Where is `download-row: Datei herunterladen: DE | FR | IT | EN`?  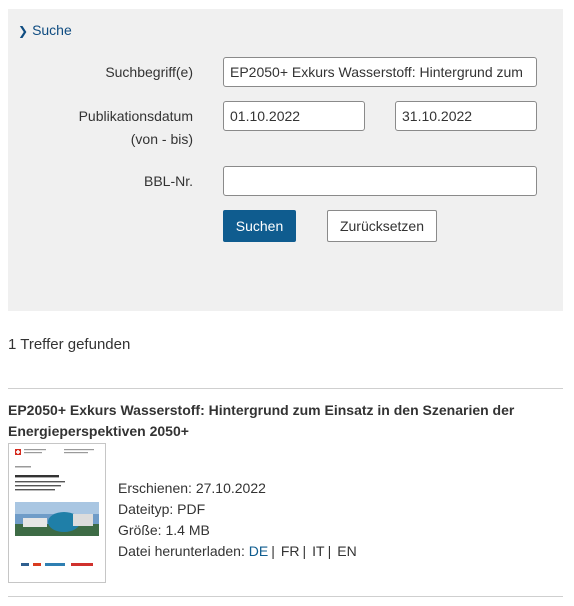
download-row: Datei herunterladen: DE | FR | IT | EN is located at coordinates (237, 551).